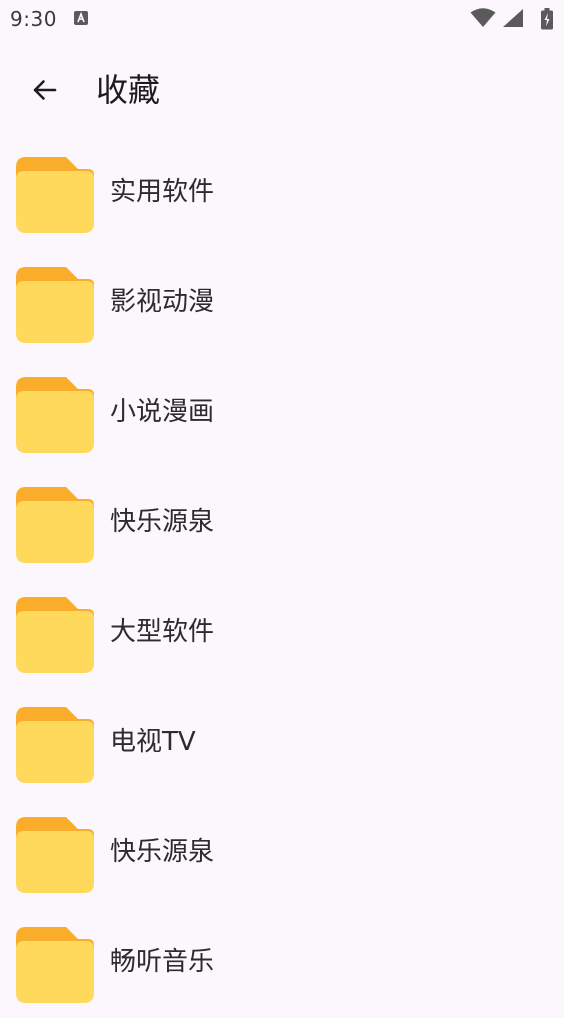  I want to click on a-notification-icon, so click(81, 18).